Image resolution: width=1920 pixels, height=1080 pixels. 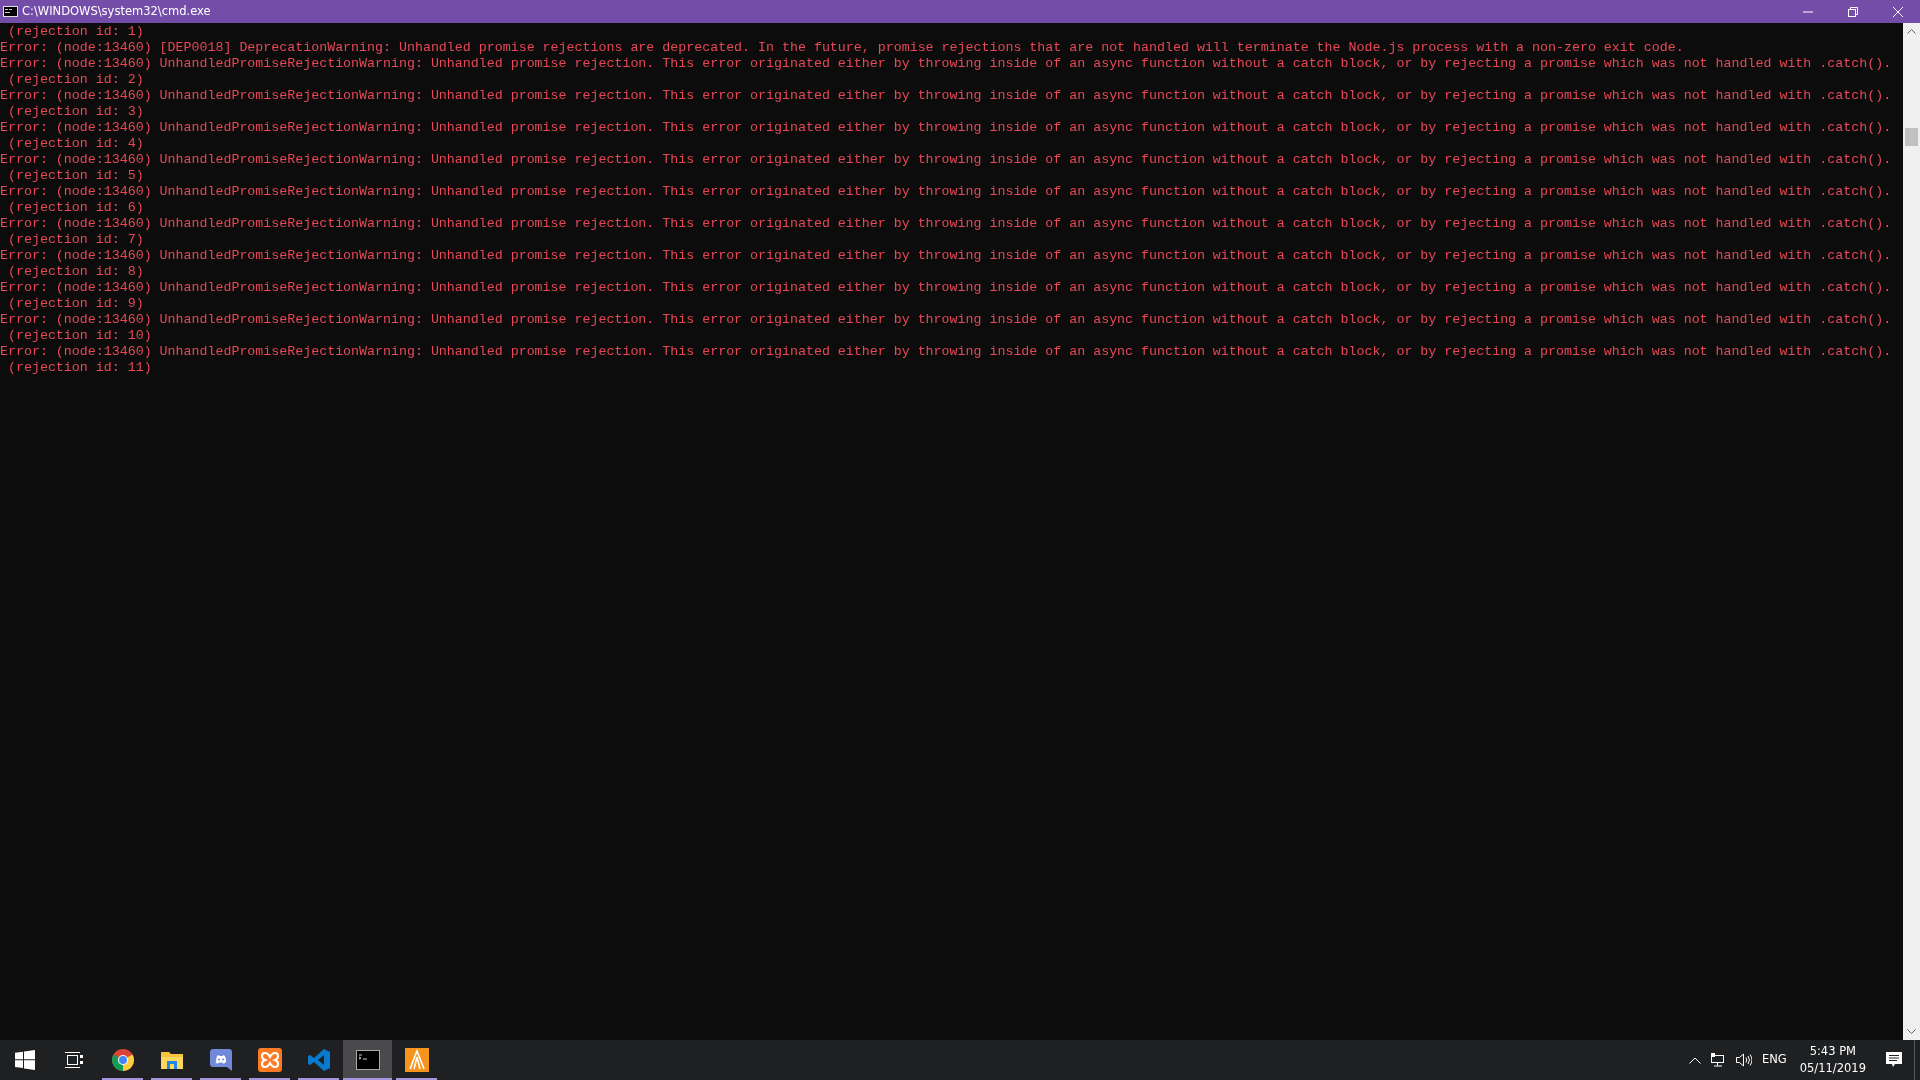 I want to click on taskbar-button, so click(x=367, y=1060).